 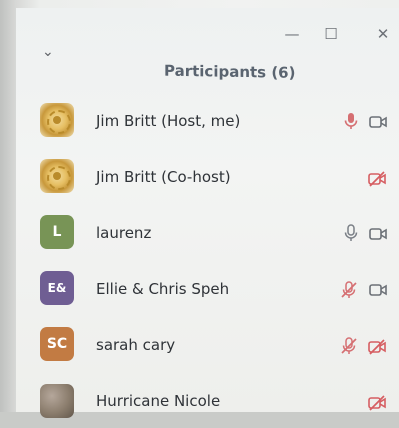 What do you see at coordinates (136, 345) in the screenshot?
I see `participant-name: sarah cary` at bounding box center [136, 345].